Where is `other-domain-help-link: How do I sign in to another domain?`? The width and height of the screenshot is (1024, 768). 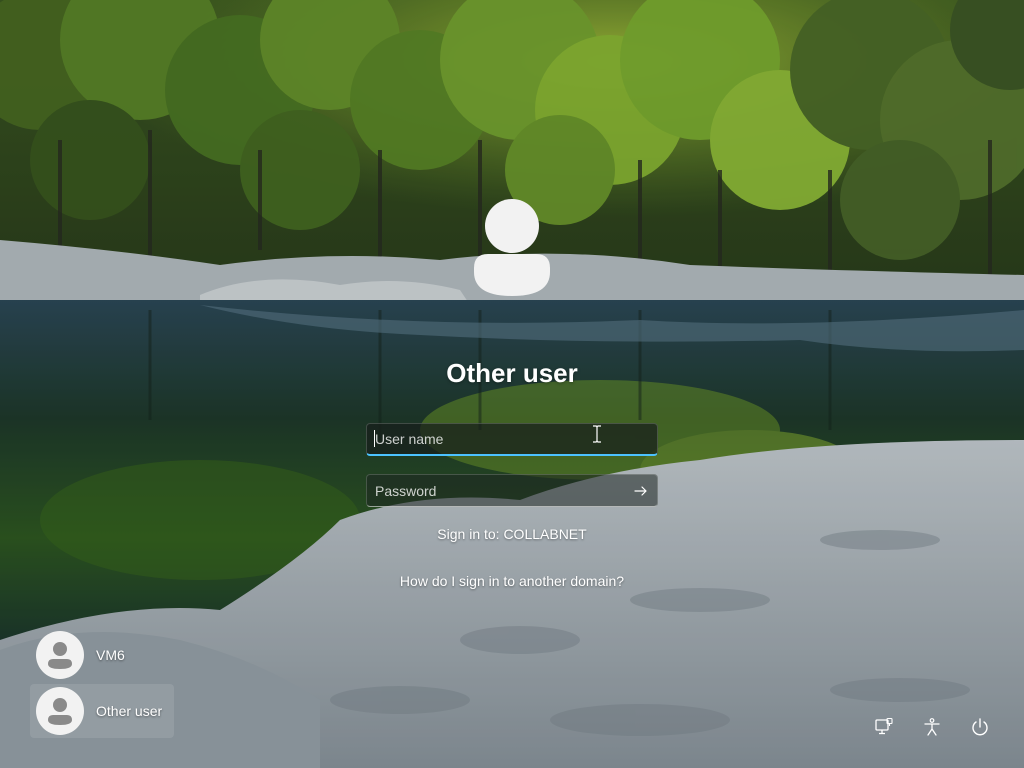
other-domain-help-link: How do I sign in to another domain? is located at coordinates (512, 581).